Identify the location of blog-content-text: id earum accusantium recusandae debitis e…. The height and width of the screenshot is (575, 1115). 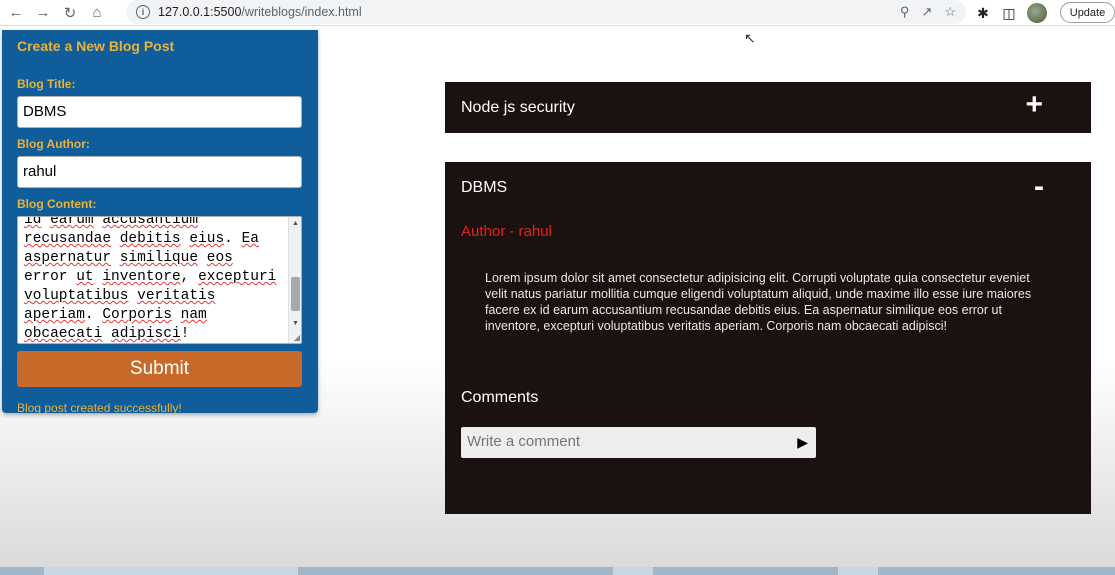
(155, 279).